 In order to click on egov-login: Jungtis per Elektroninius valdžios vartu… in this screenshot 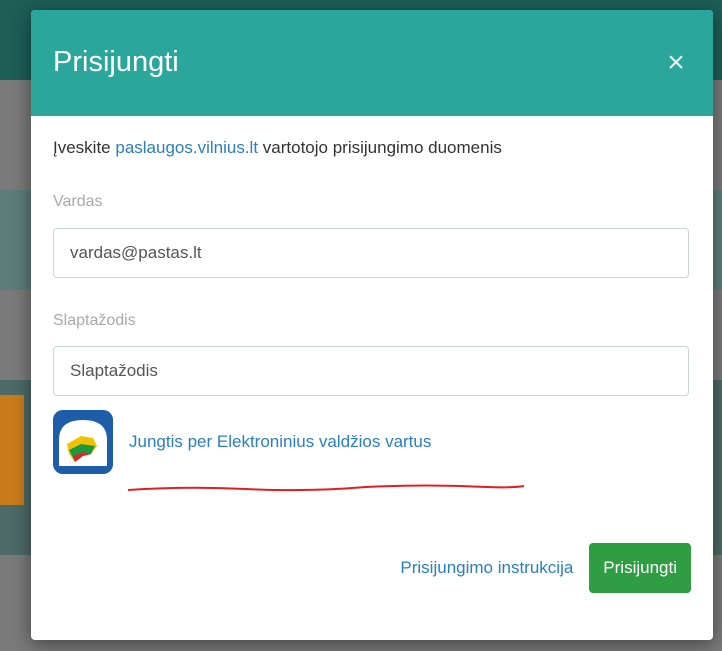, I will do `click(242, 442)`.